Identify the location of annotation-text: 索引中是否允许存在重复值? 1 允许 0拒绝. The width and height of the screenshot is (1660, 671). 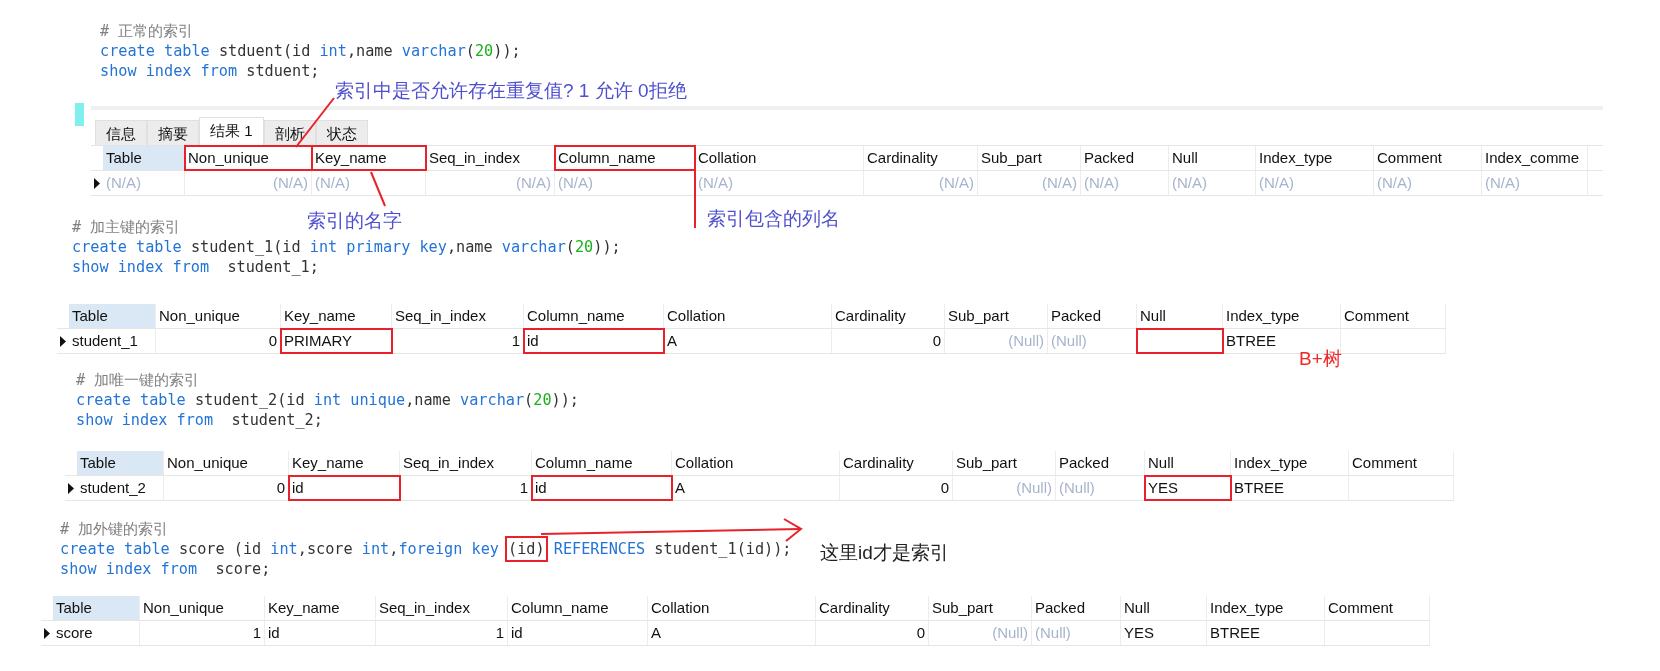
(511, 90).